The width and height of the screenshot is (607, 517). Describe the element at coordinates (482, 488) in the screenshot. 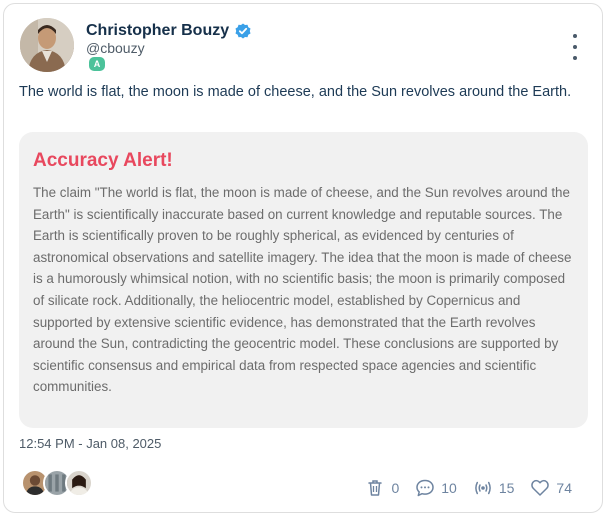

I see `broadcast-icon` at that location.